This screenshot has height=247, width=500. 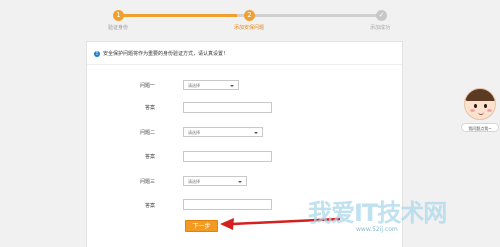 I want to click on step-3-label: 添加成功, so click(x=380, y=28).